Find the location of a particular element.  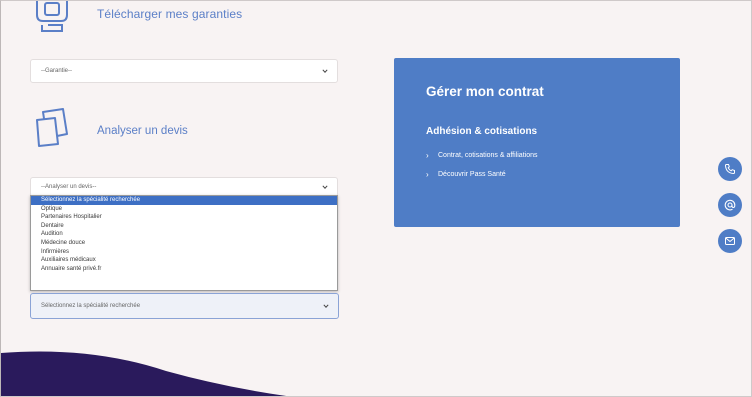

email-at-button is located at coordinates (730, 205).